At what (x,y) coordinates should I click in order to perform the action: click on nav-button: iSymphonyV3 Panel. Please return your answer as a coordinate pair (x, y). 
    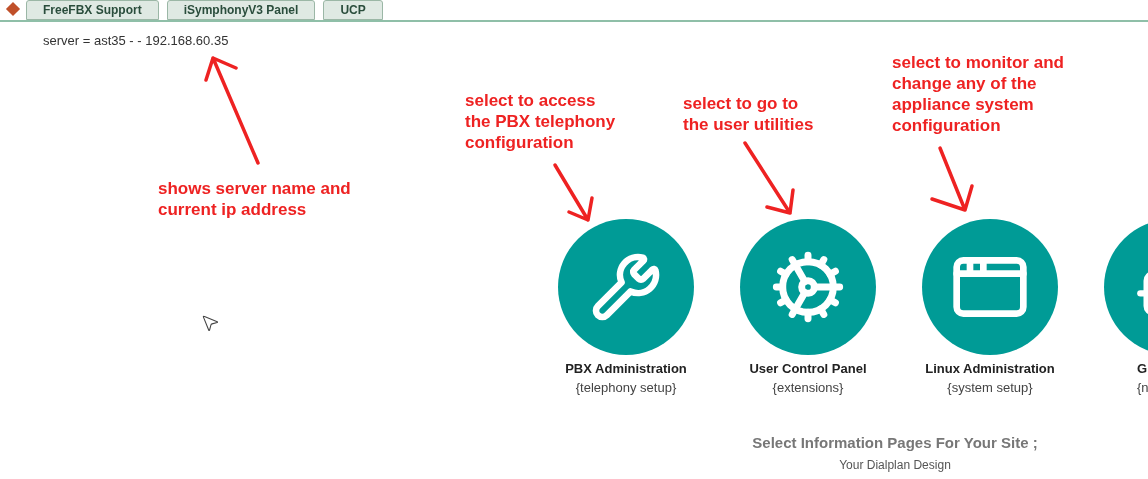
    Looking at the image, I should click on (241, 10).